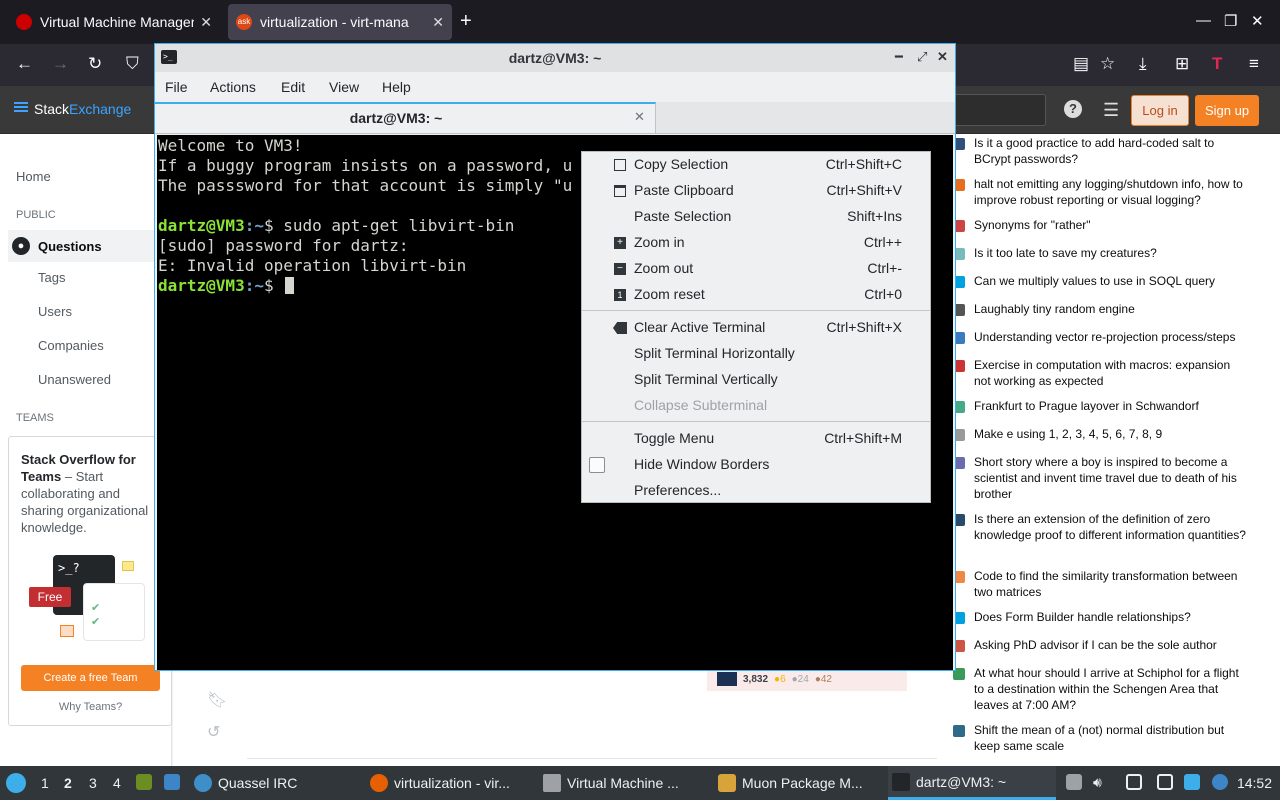 The image size is (1280, 800). Describe the element at coordinates (1098, 309) in the screenshot. I see `hnq-item: Laughably tiny random engine` at that location.